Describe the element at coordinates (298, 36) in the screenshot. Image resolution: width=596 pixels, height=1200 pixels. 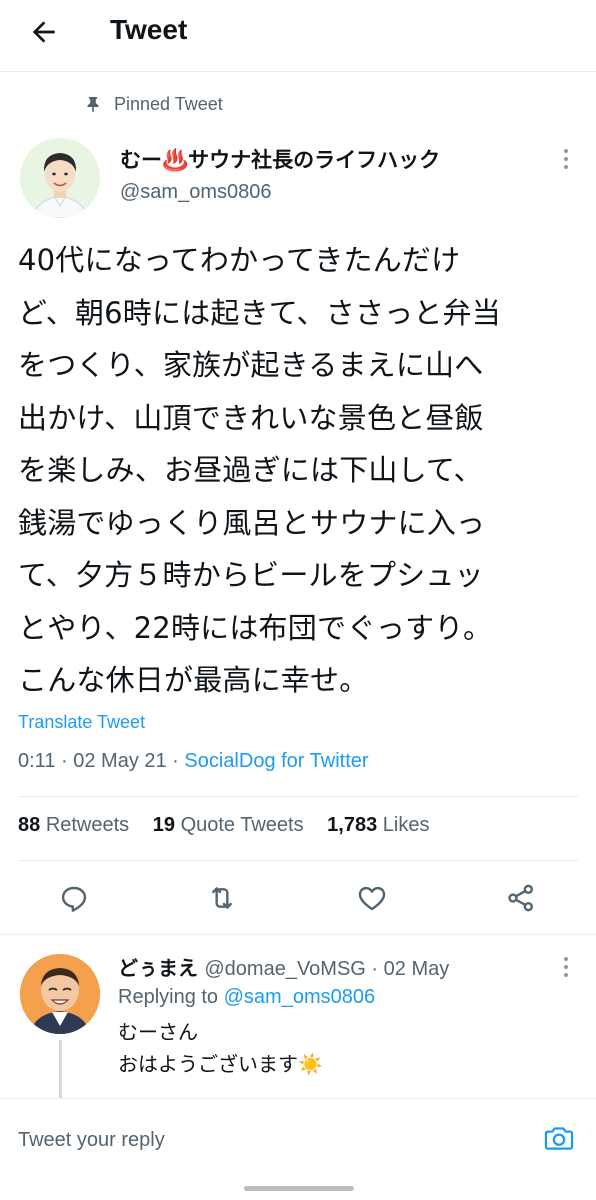
I see `app-header: Tweet` at that location.